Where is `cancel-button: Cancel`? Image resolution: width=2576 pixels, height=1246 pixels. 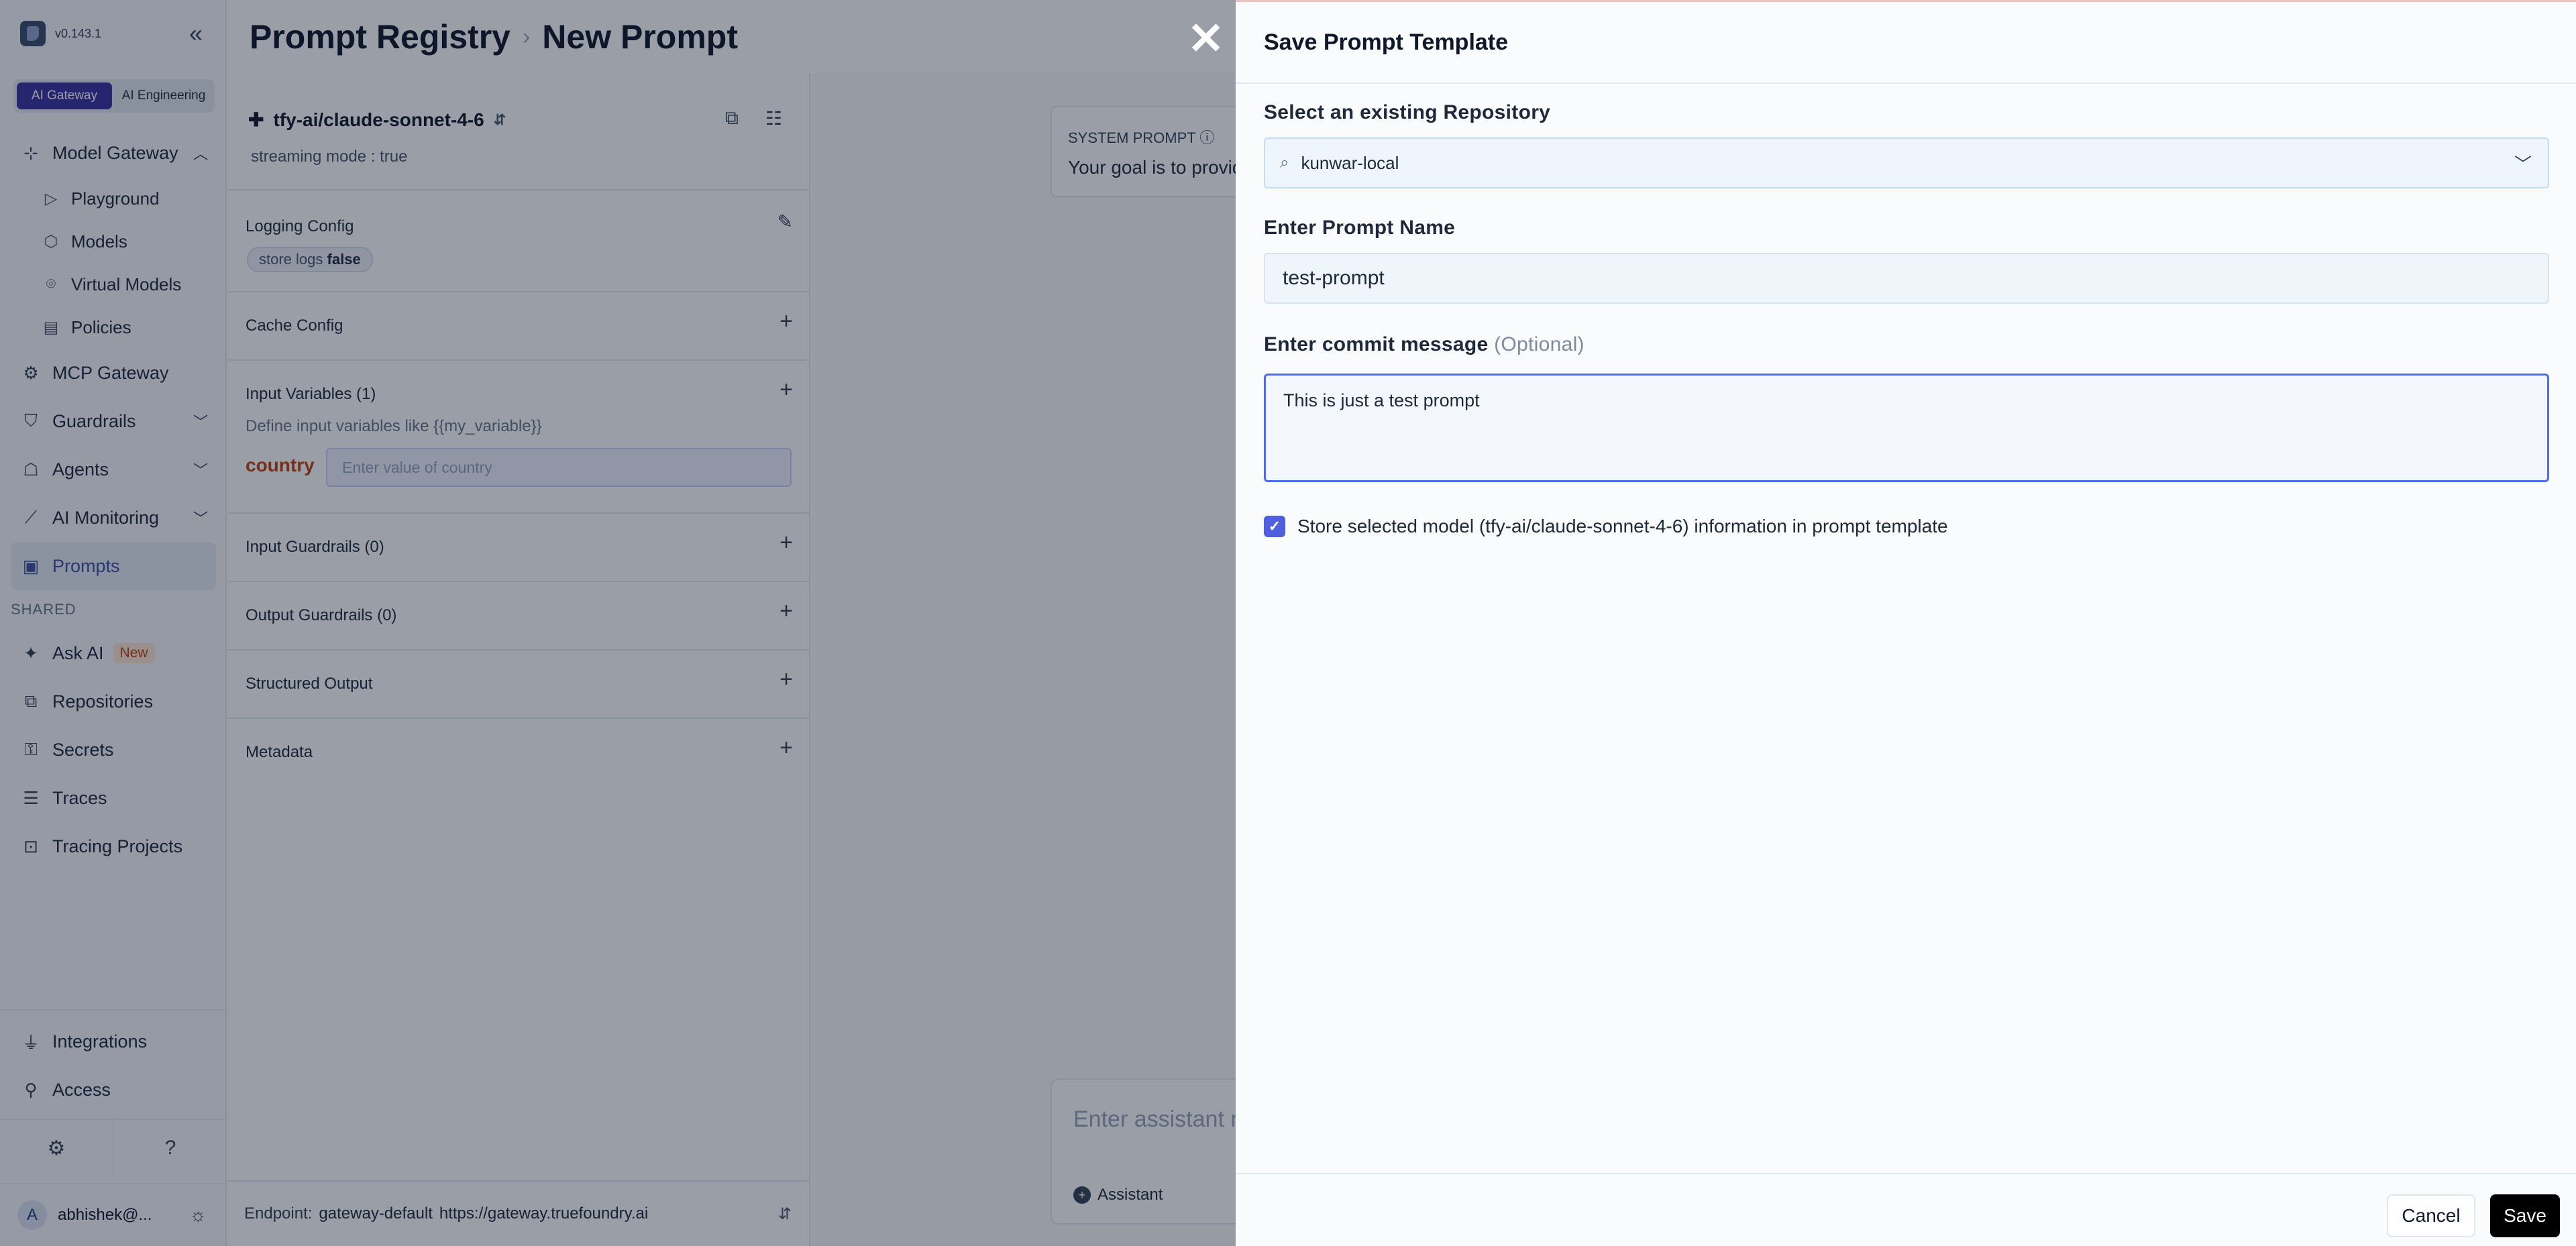 cancel-button: Cancel is located at coordinates (2431, 1215).